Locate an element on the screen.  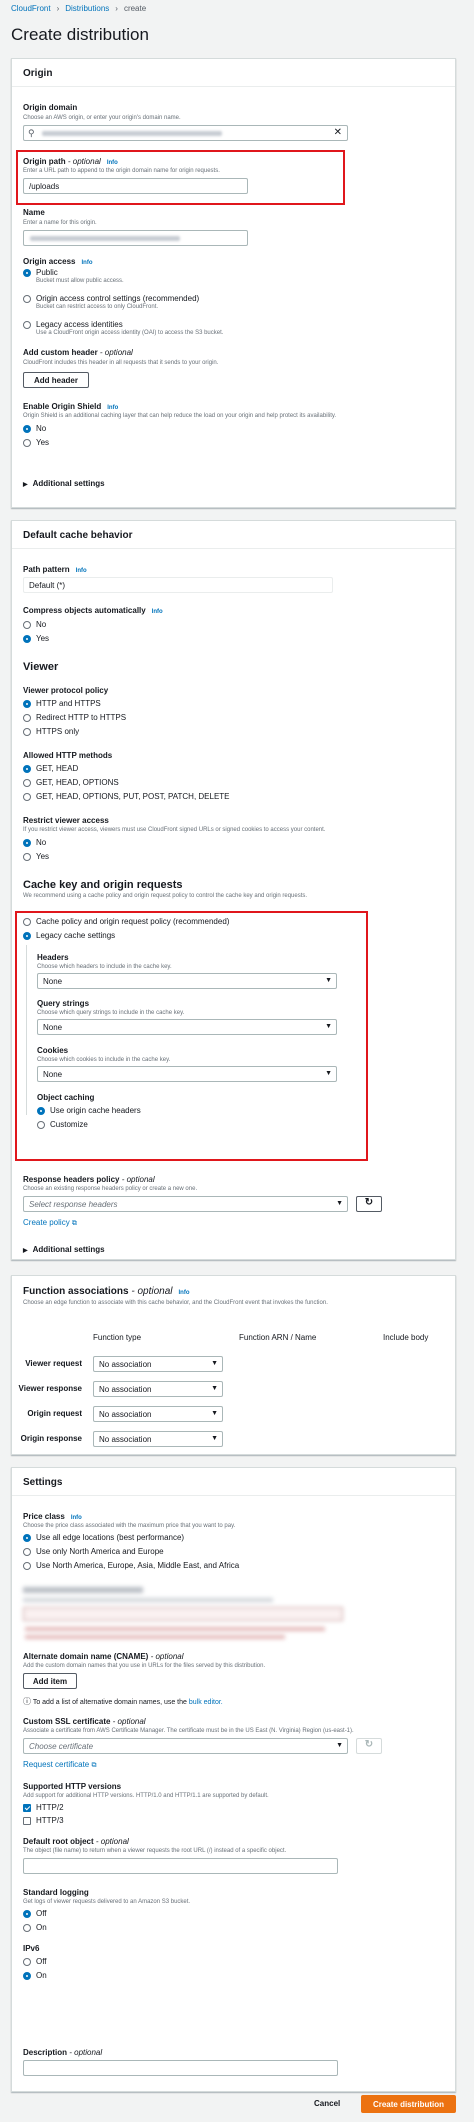
info-circle-icon: ⓘ is located at coordinates (27, 1701).